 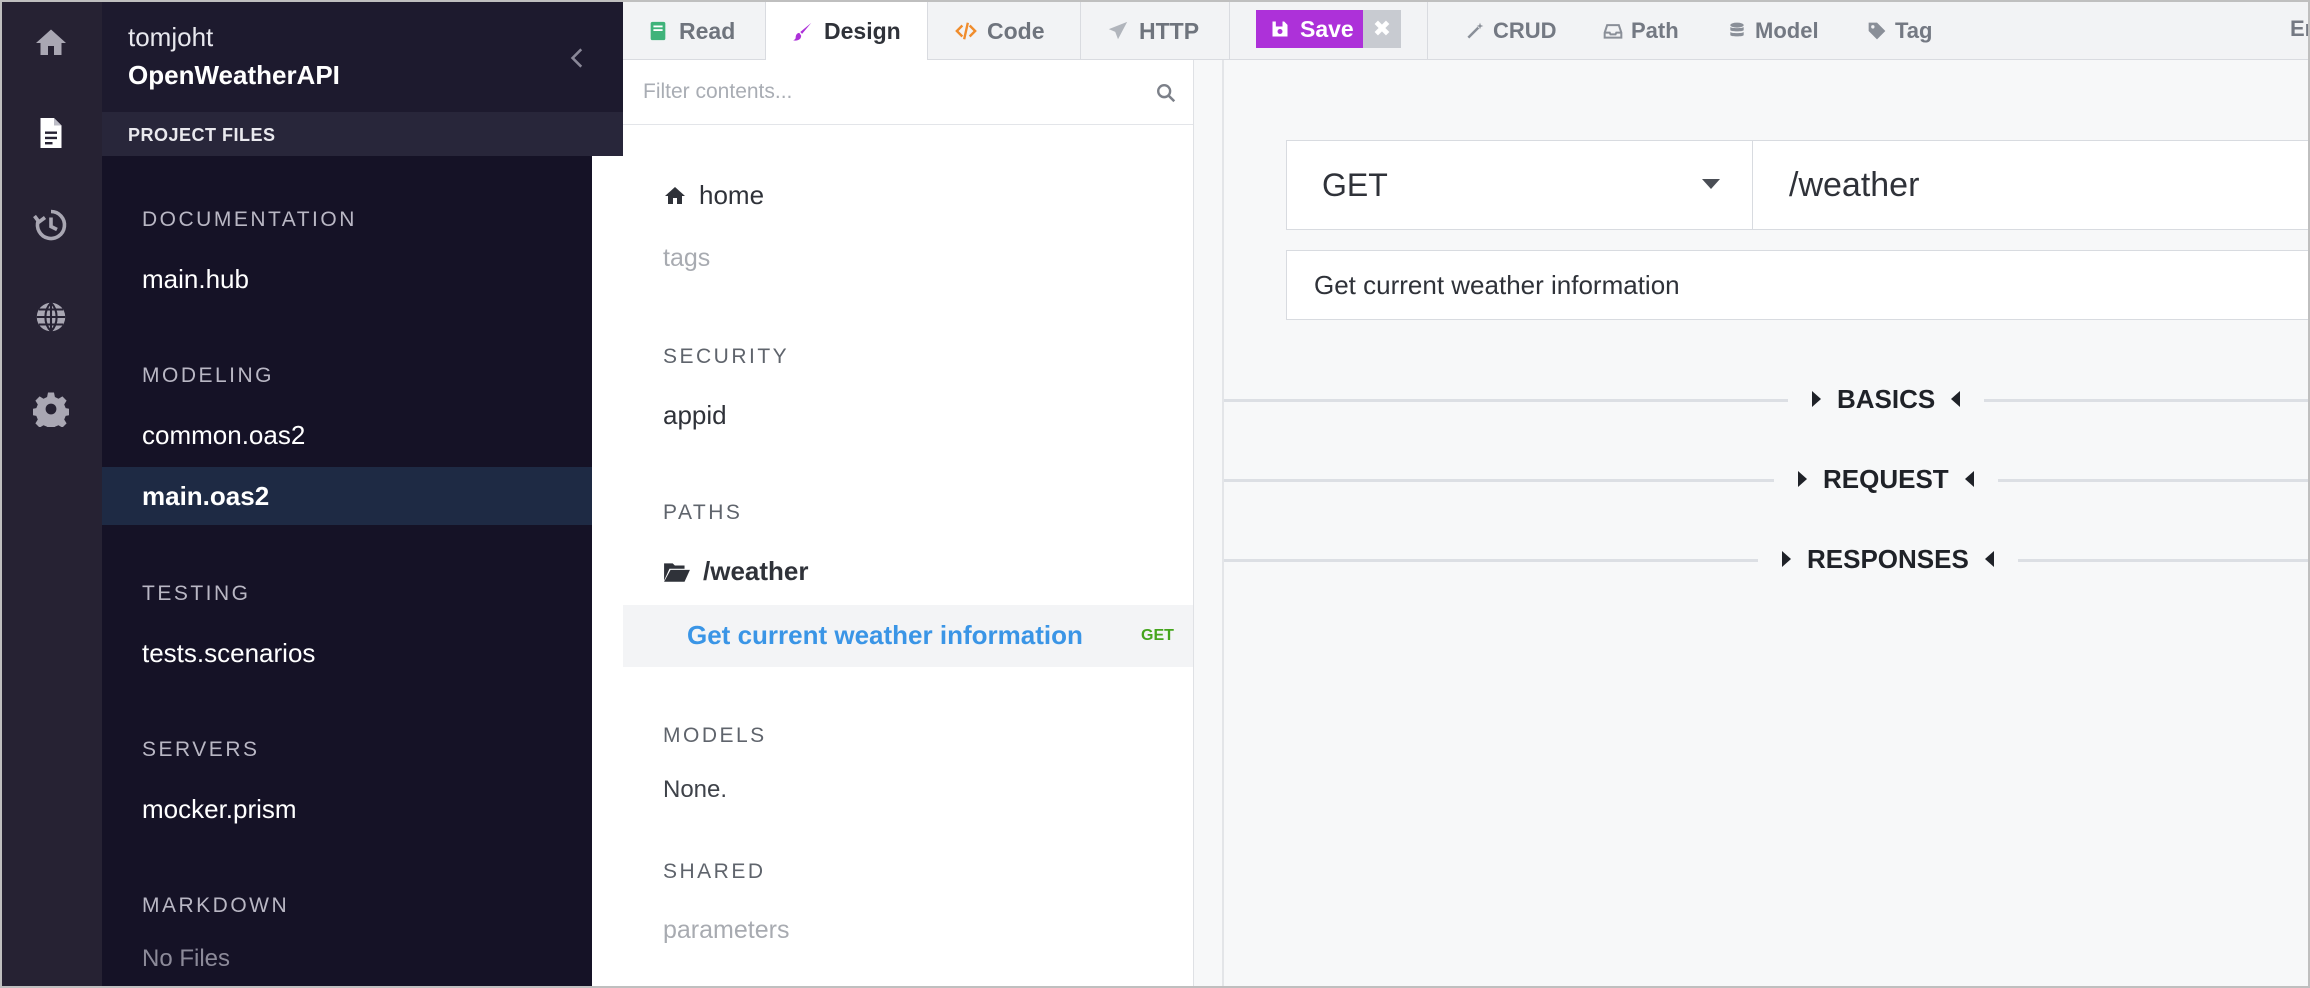 I want to click on tool-path: Path, so click(x=1641, y=31).